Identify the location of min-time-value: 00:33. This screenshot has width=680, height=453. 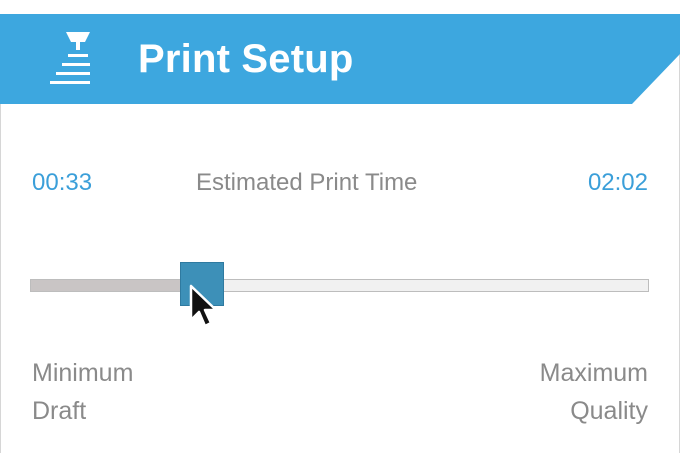
(62, 182).